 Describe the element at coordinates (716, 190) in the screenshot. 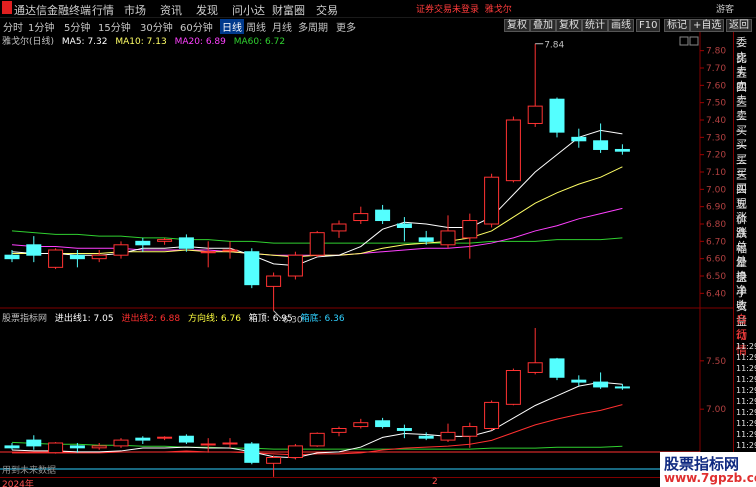

I see `axis-label: 7.00` at that location.